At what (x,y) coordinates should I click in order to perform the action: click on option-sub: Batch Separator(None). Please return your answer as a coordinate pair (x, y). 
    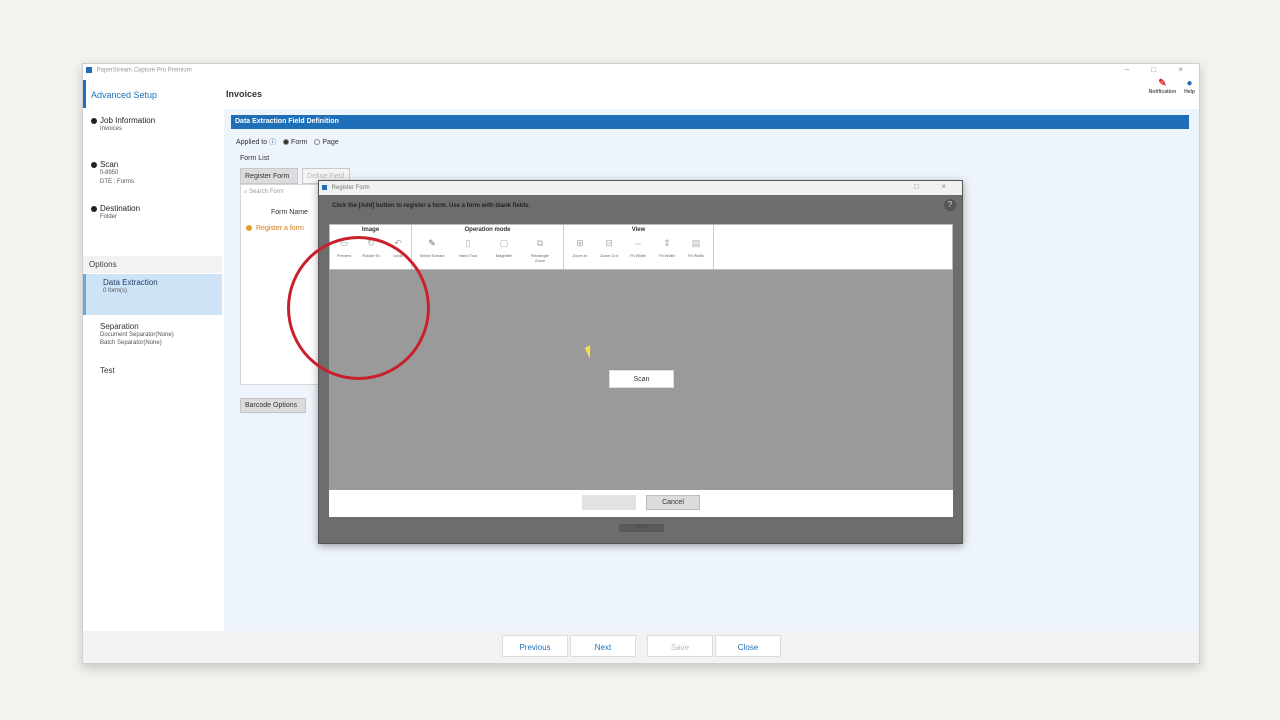
    Looking at the image, I should click on (131, 343).